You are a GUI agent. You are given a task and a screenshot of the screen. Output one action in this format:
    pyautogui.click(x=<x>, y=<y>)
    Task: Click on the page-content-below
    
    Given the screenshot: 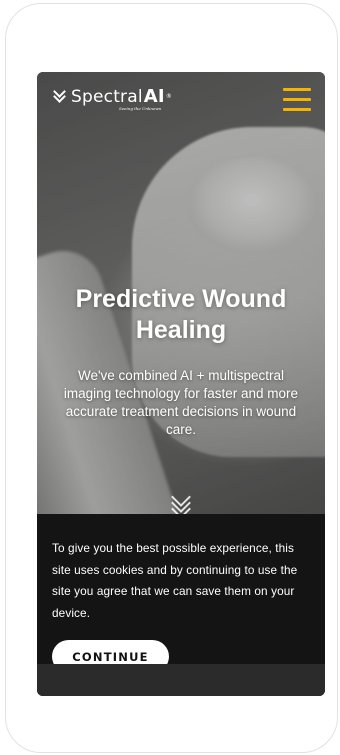 What is the action you would take?
    pyautogui.click(x=181, y=680)
    